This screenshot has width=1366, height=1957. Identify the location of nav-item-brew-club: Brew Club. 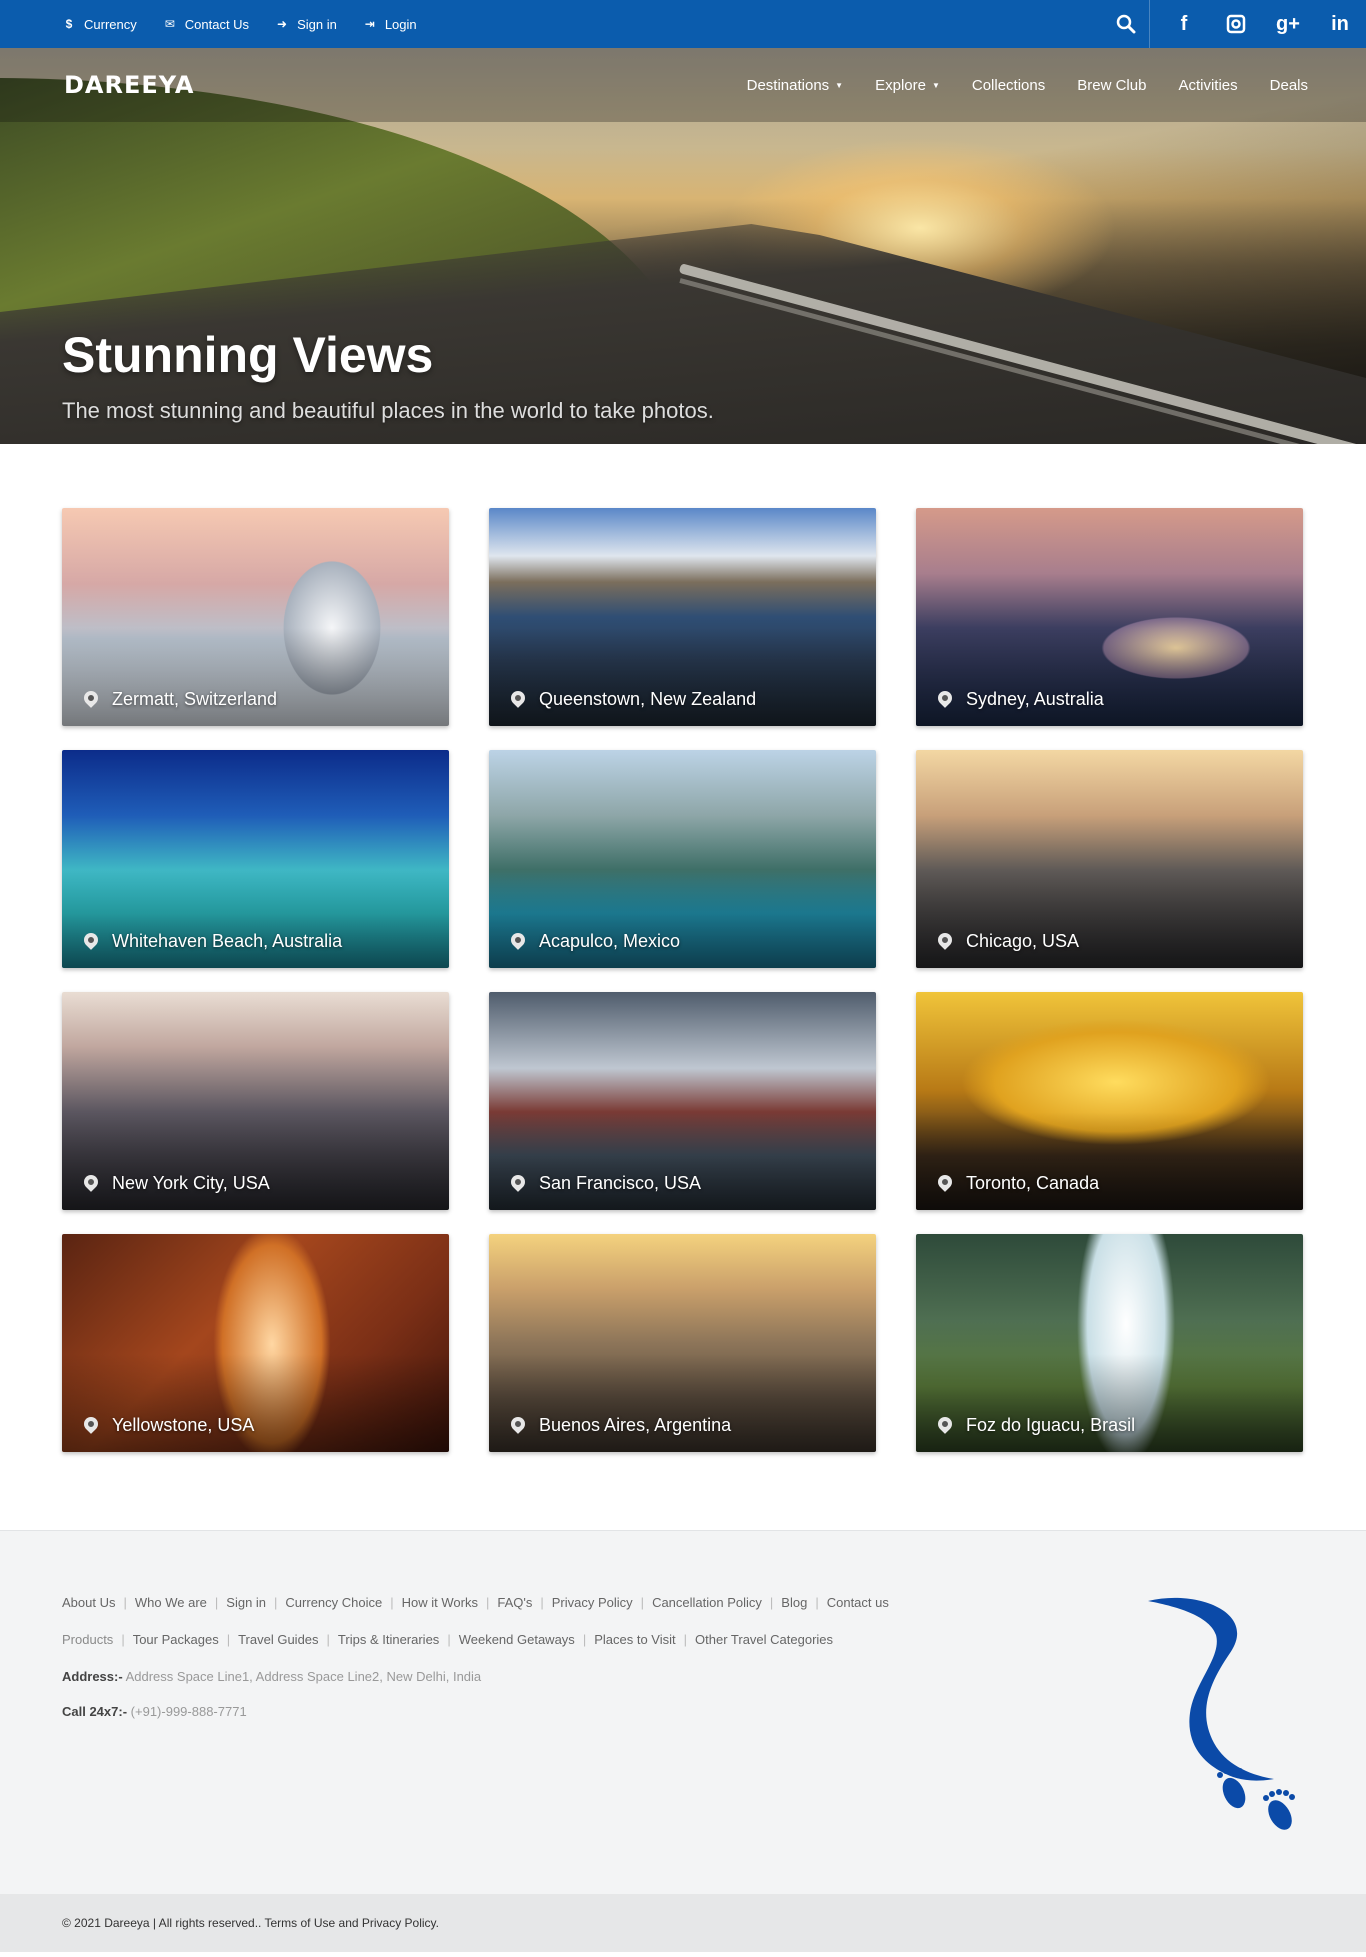
(1111, 85).